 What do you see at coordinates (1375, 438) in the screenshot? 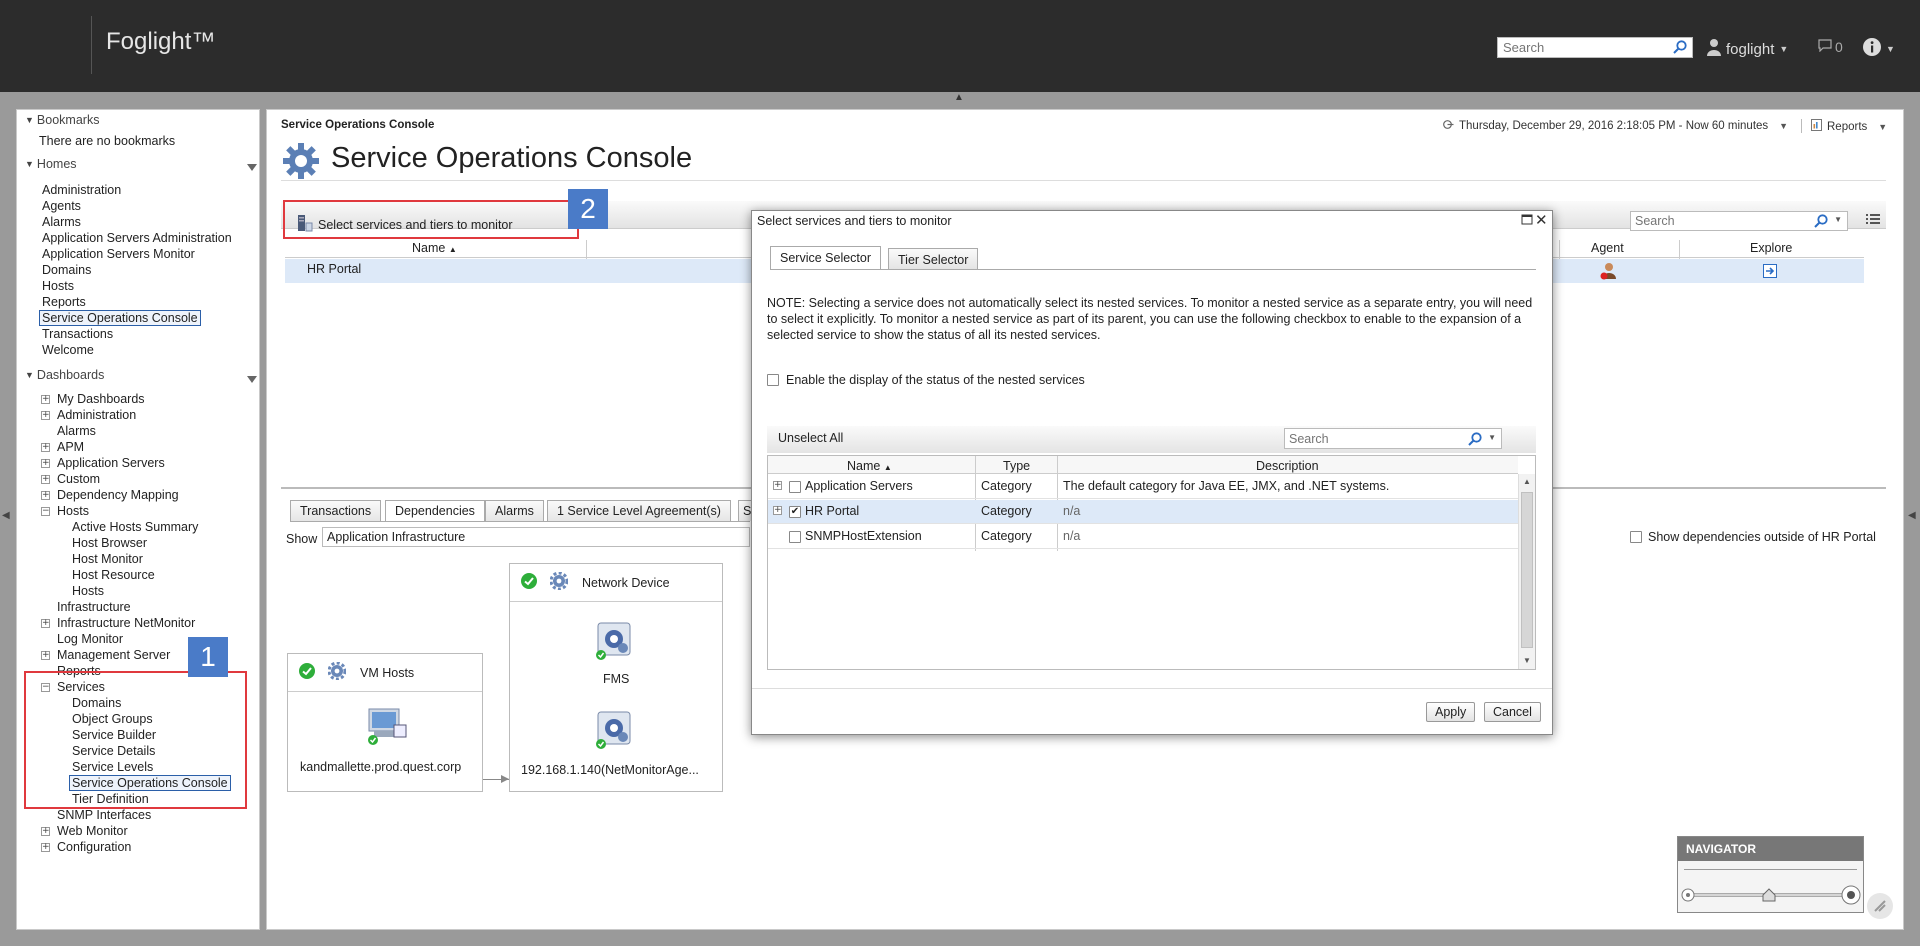
I see `dialog-search-input` at bounding box center [1375, 438].